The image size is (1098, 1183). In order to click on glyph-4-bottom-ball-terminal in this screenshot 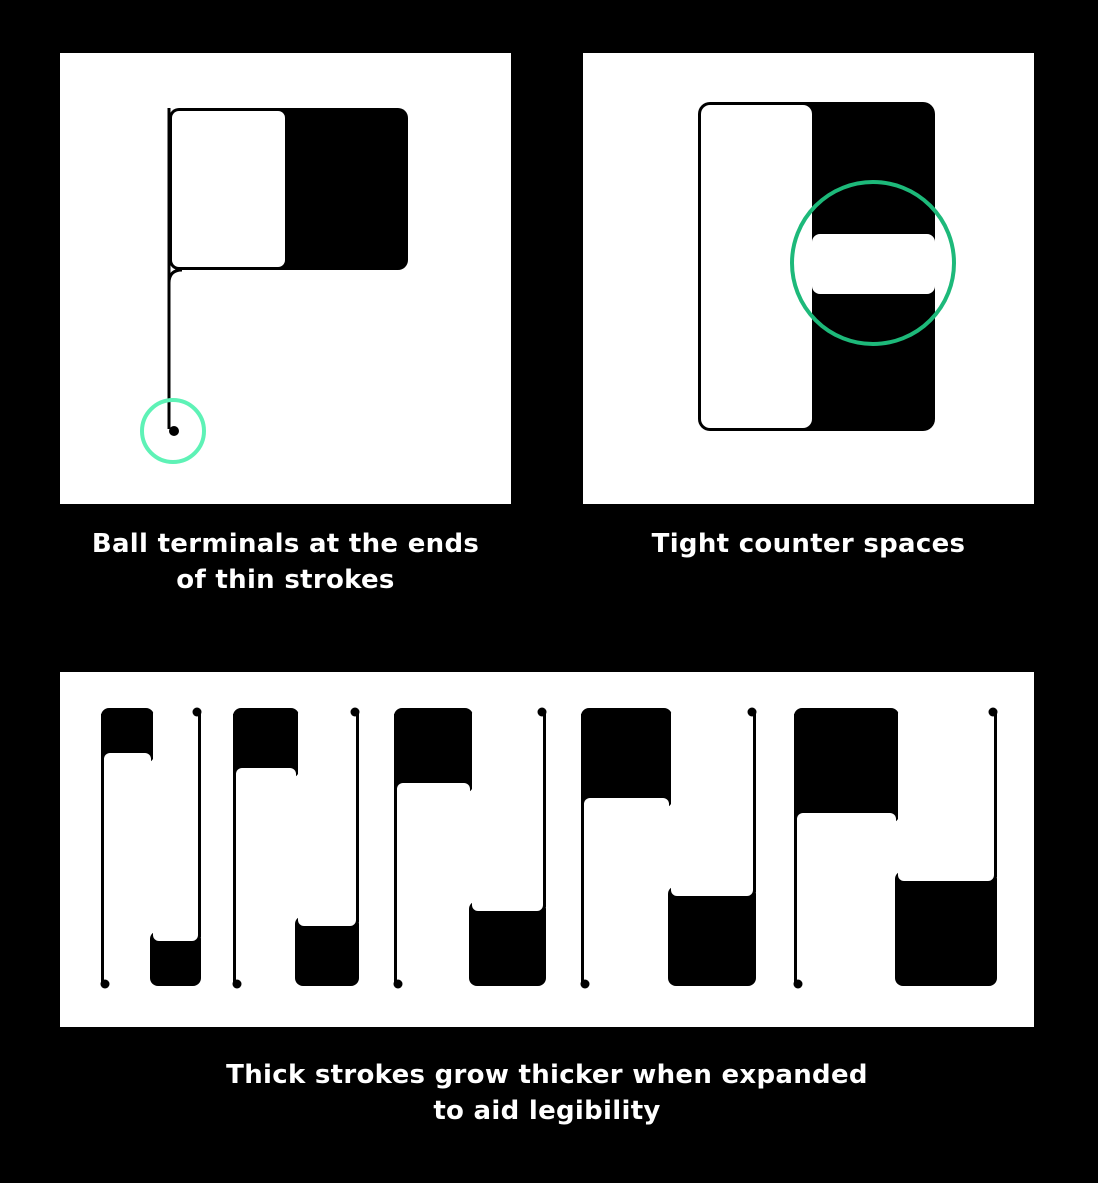, I will do `click(585, 984)`.